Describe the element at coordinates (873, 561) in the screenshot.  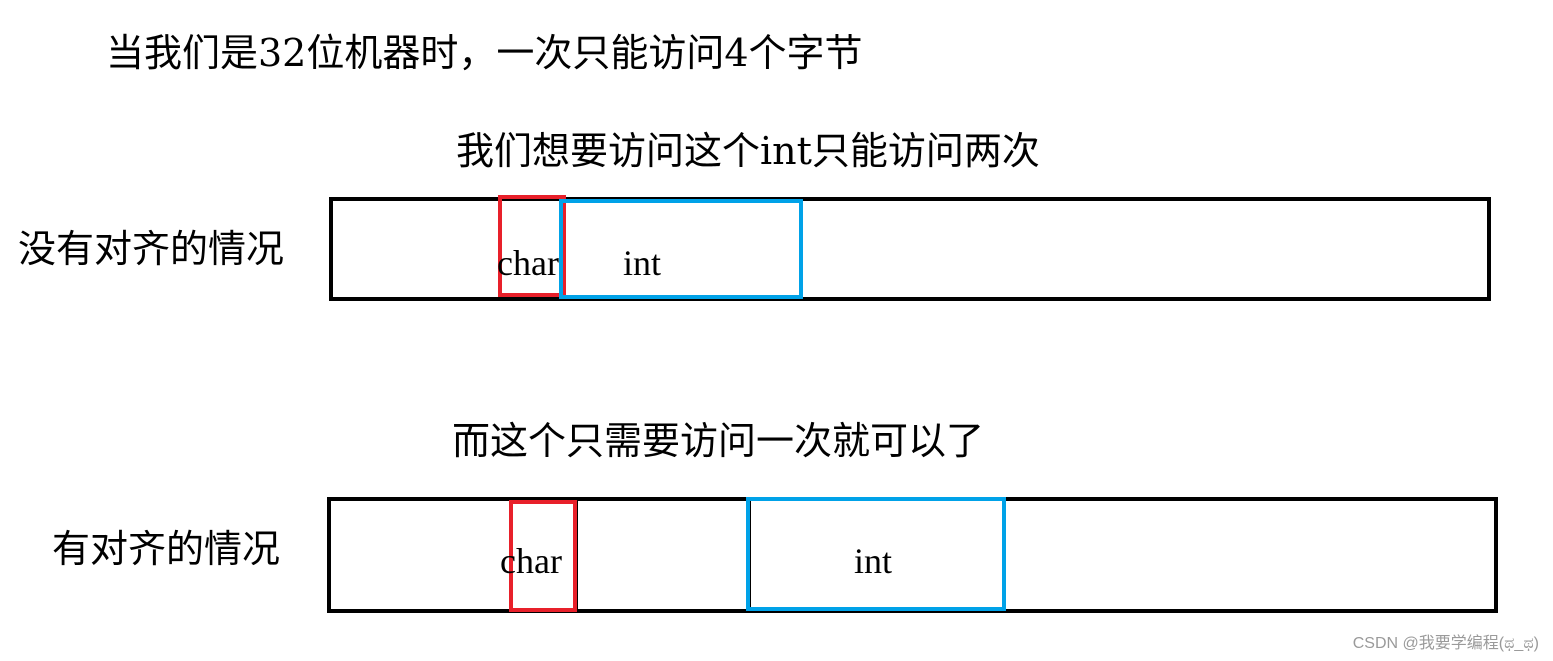
I see `aligned-int-text: int` at that location.